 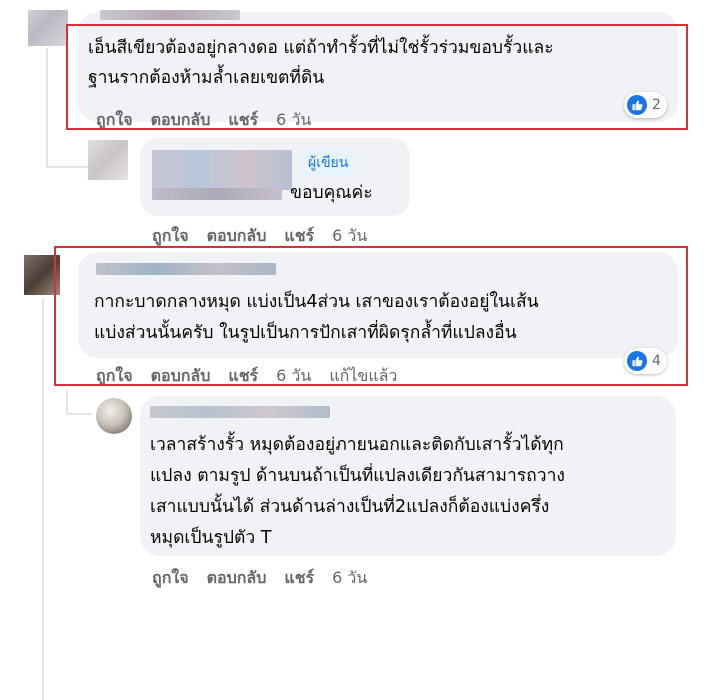 I want to click on reply-text-blurred, so click(x=217, y=194).